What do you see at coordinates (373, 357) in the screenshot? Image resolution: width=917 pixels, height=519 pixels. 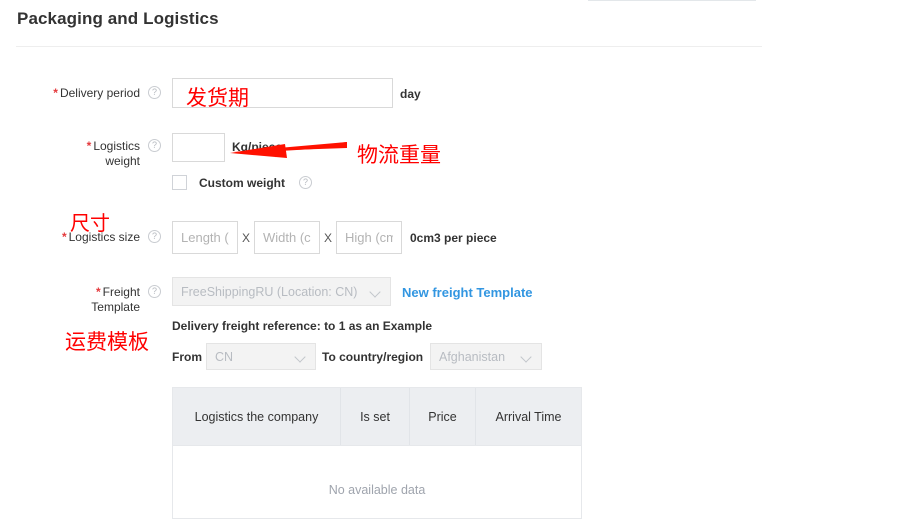 I see `to-country-label: To country/region` at bounding box center [373, 357].